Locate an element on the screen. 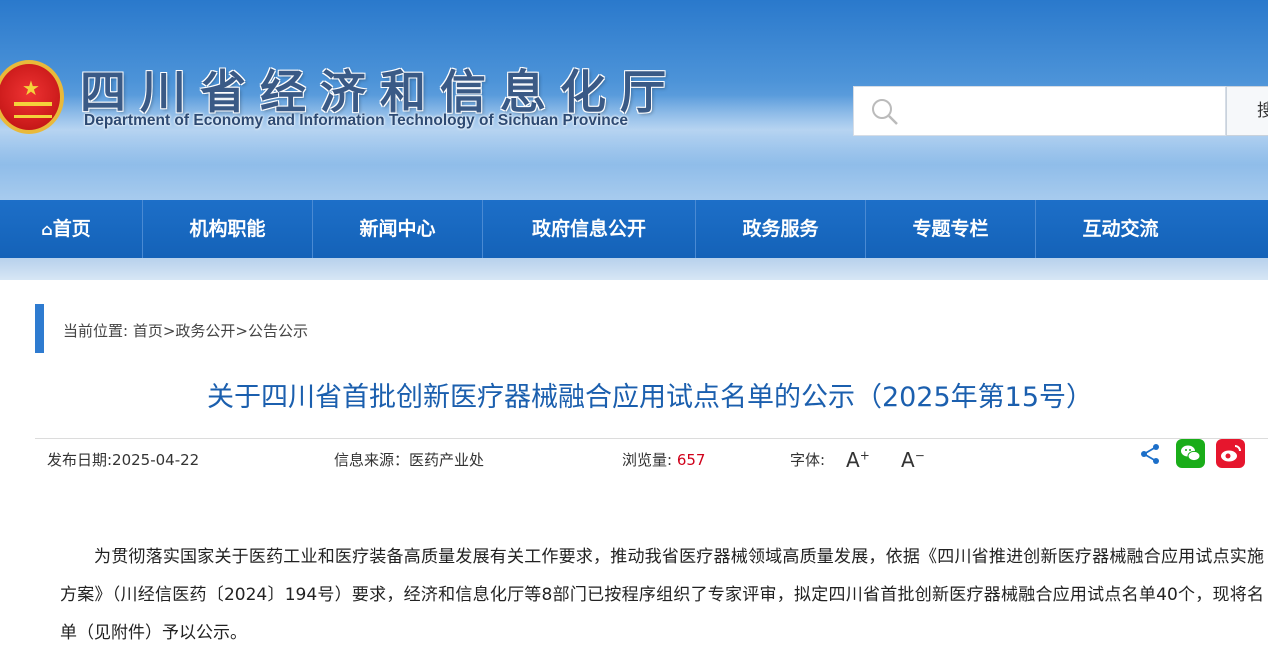 Image resolution: width=1268 pixels, height=663 pixels. weibo-glyph-icon is located at coordinates (1231, 453).